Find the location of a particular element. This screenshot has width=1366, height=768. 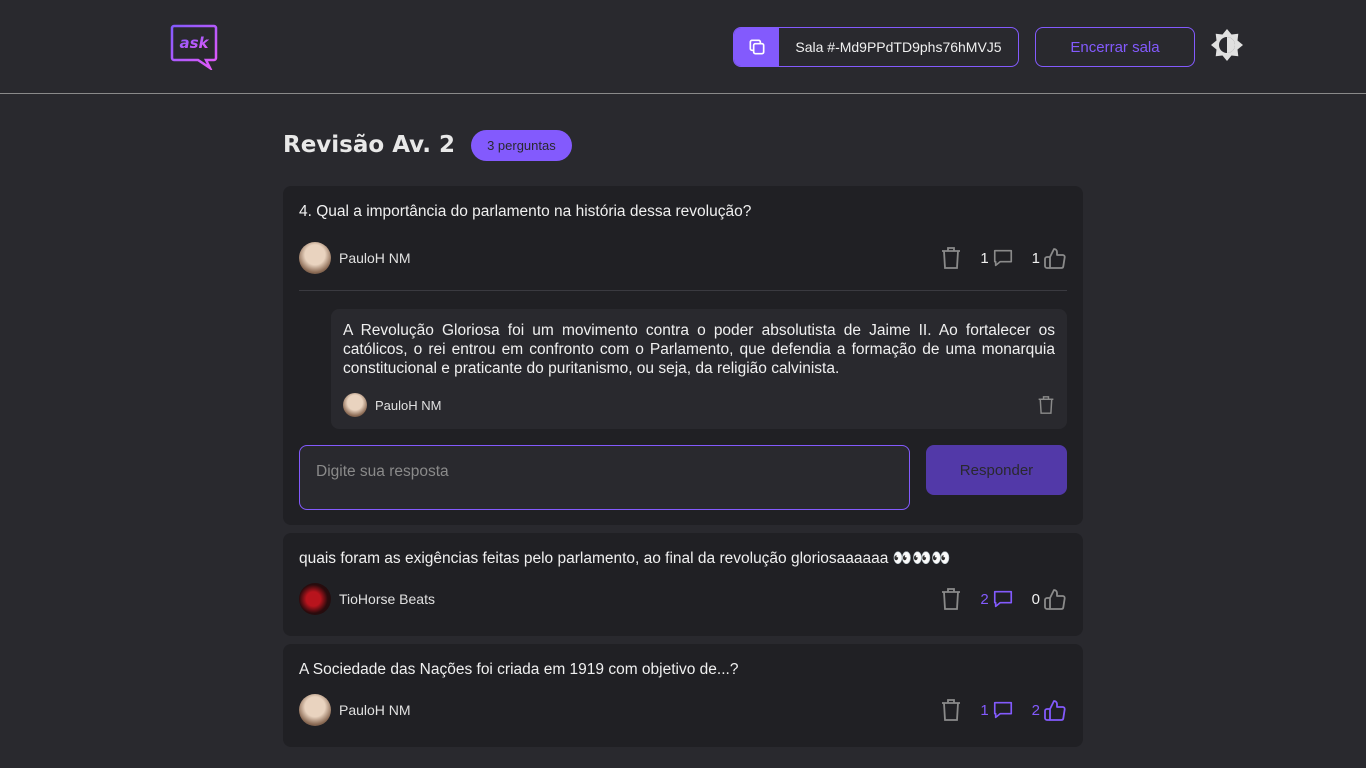

page-title: Revisão Av. 2 is located at coordinates (369, 145).